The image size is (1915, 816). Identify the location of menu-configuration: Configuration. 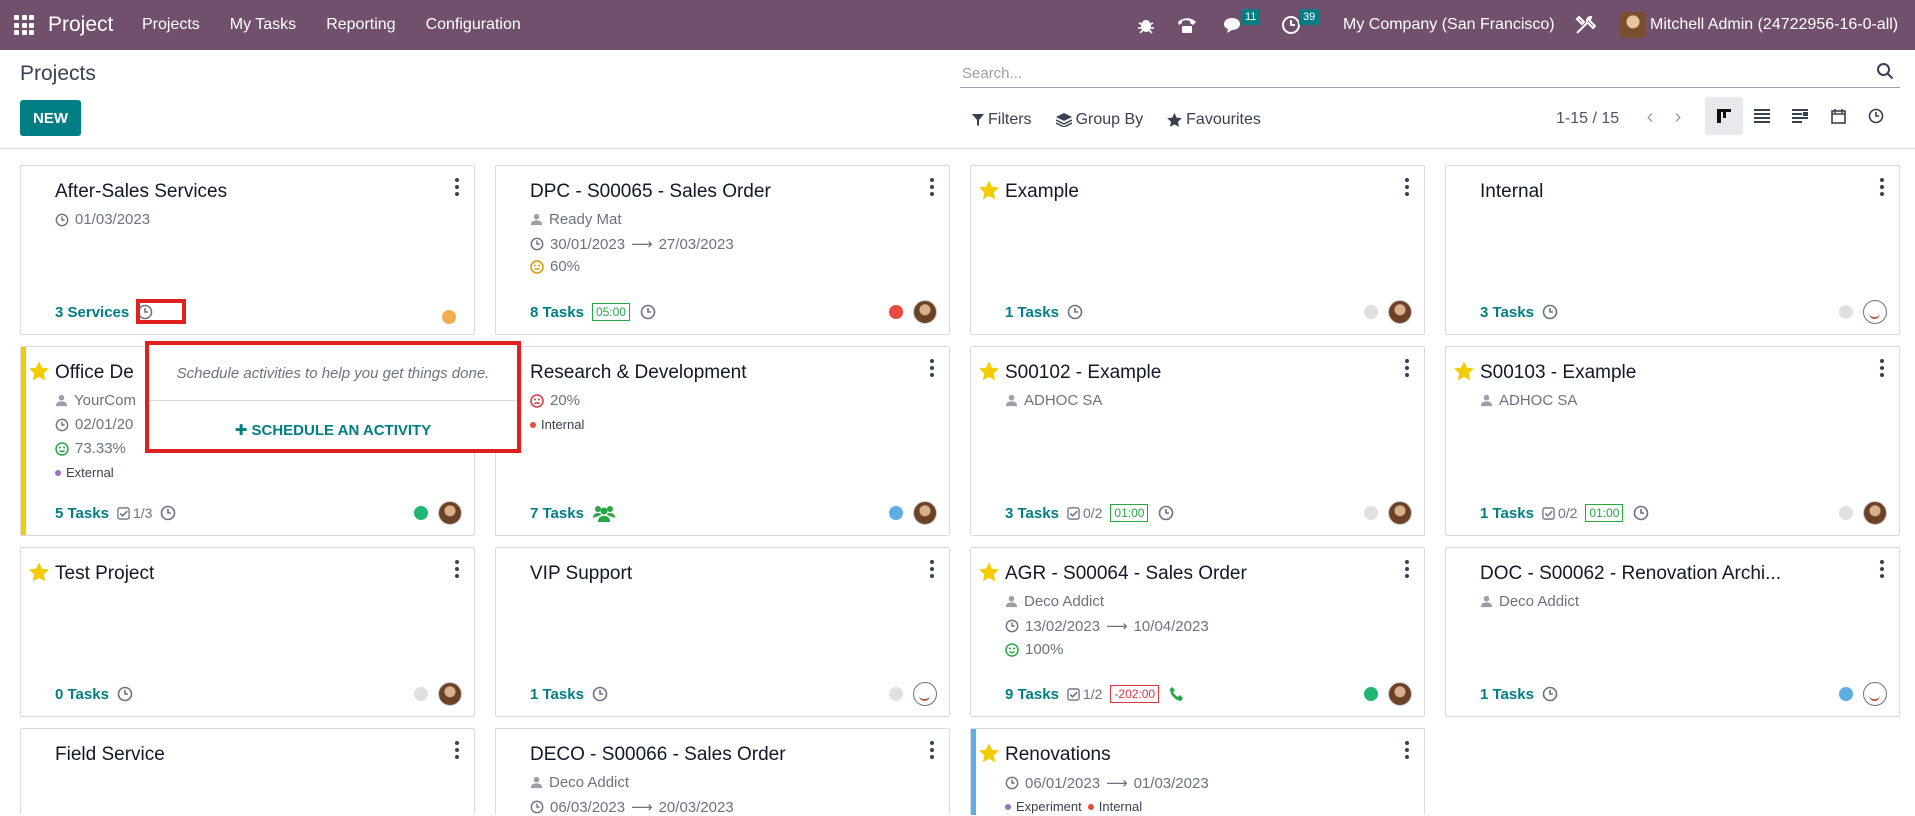
(473, 25).